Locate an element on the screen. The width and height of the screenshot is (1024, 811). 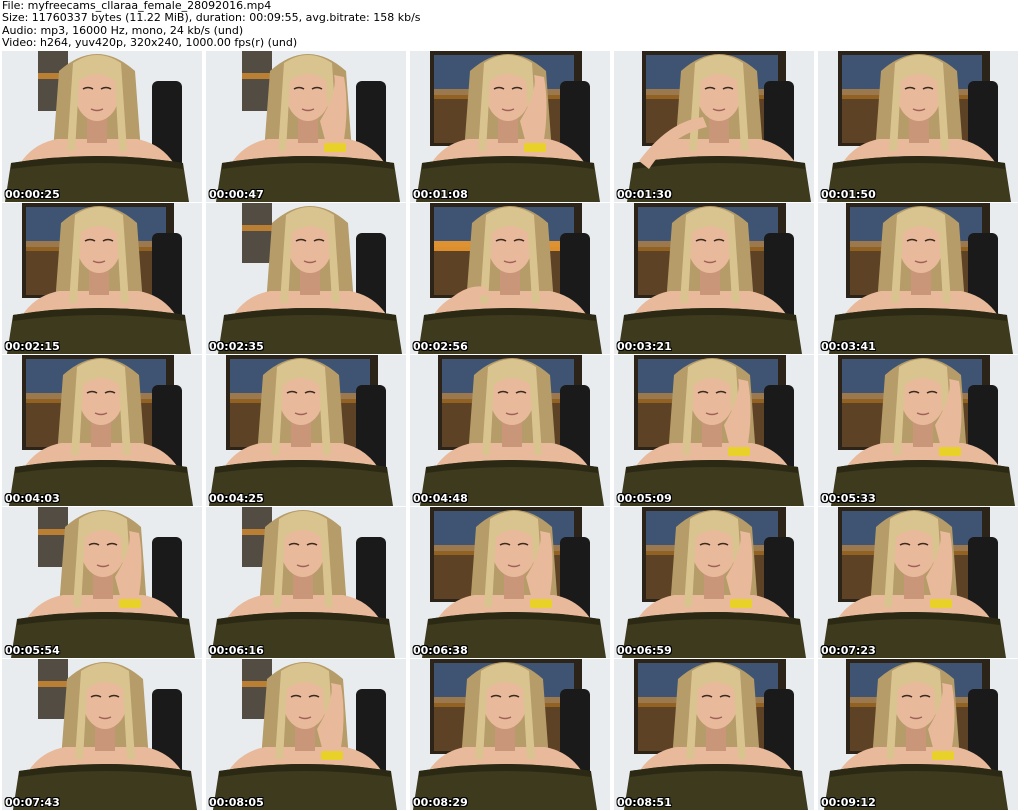
video-thumbnail: 00:07:43 is located at coordinates (102, 734).